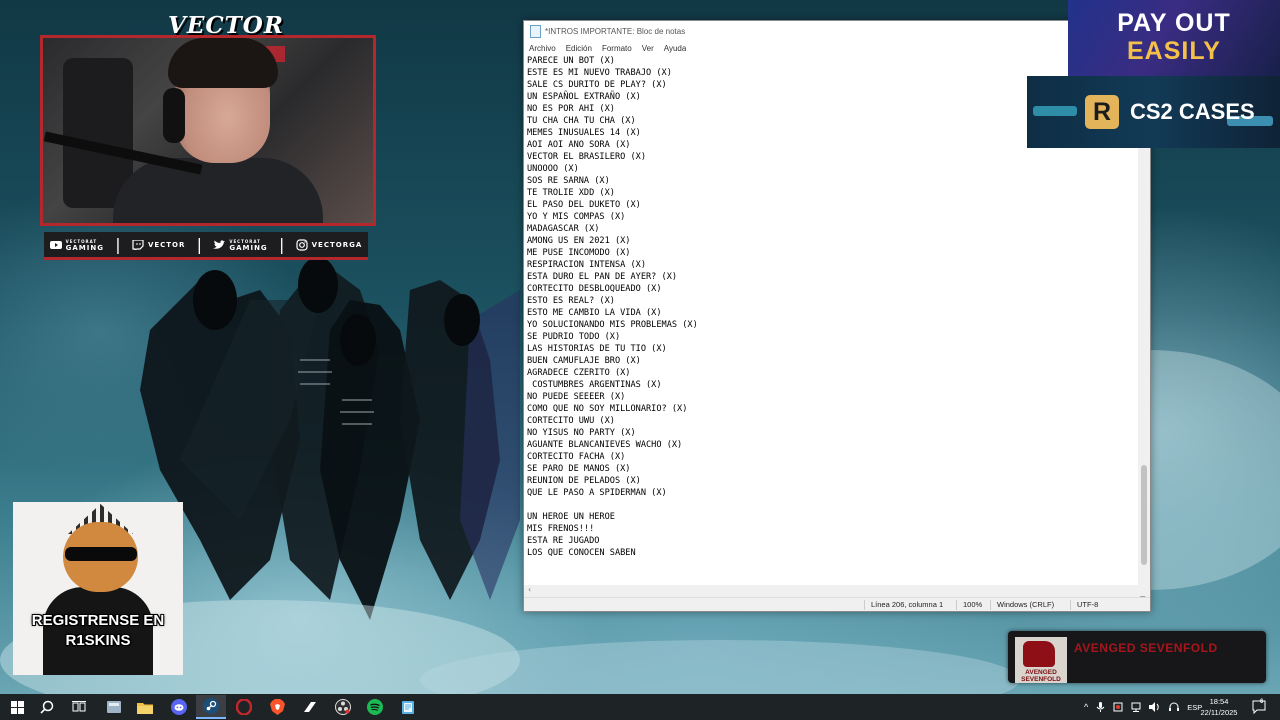 The image size is (1280, 720). I want to click on notepad-line: SE PUDRIO TODO (X), so click(574, 337).